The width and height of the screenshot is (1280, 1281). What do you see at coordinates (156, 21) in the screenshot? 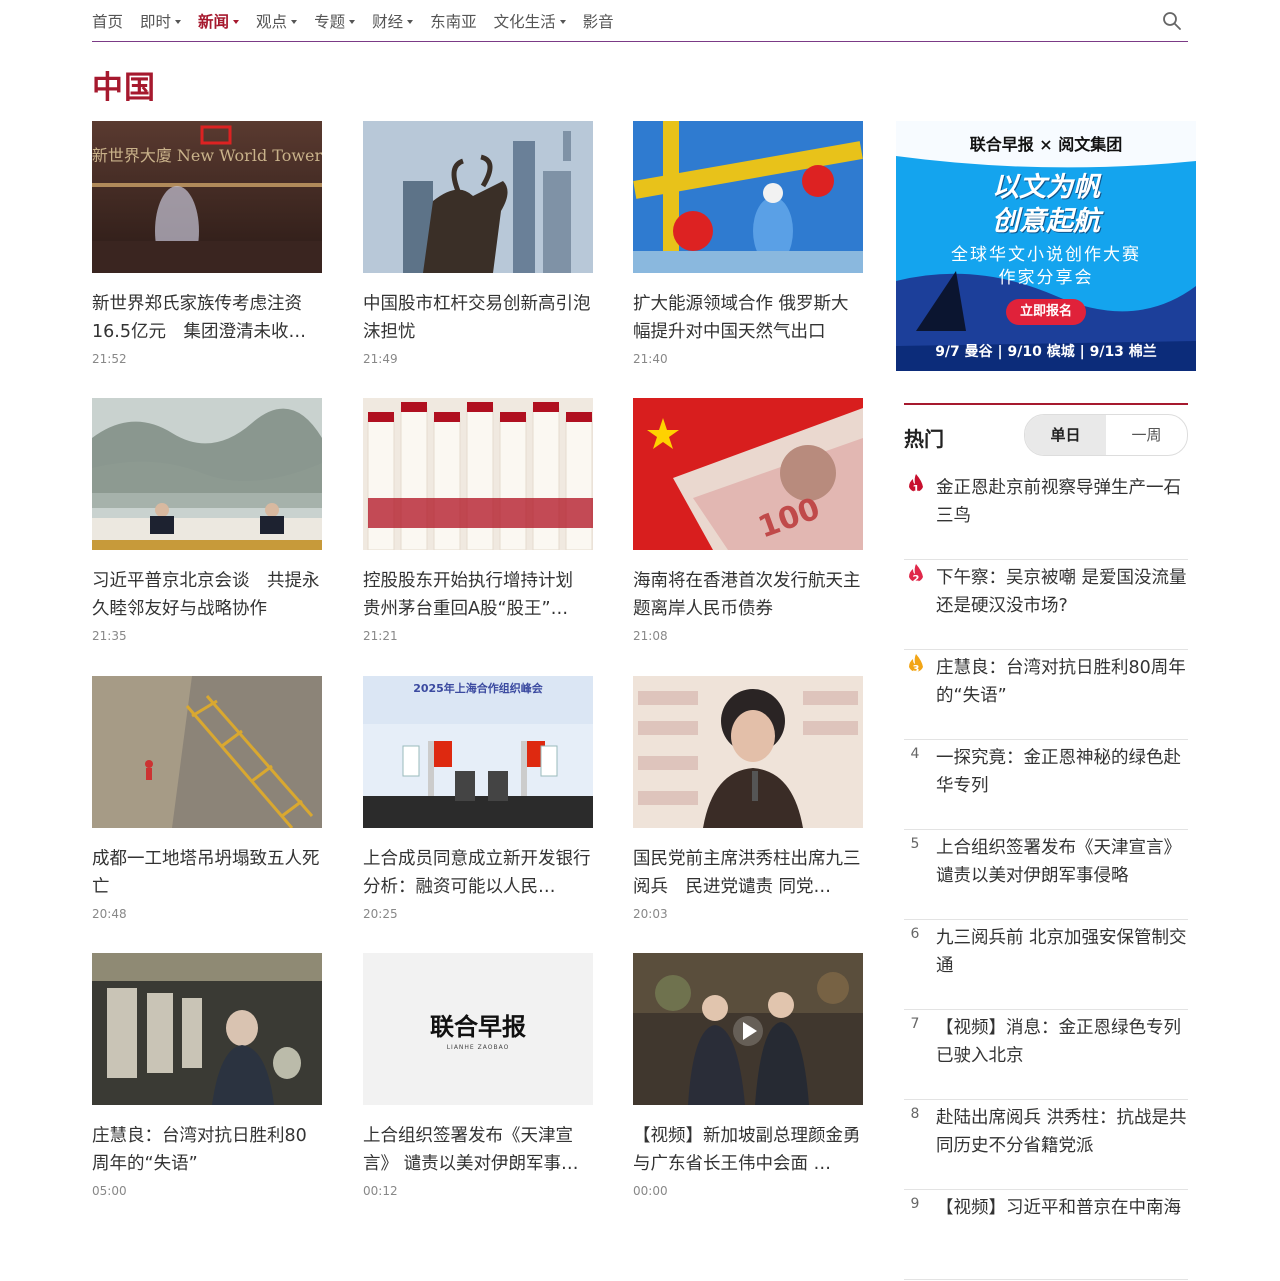
I see `nav-label: 即时` at bounding box center [156, 21].